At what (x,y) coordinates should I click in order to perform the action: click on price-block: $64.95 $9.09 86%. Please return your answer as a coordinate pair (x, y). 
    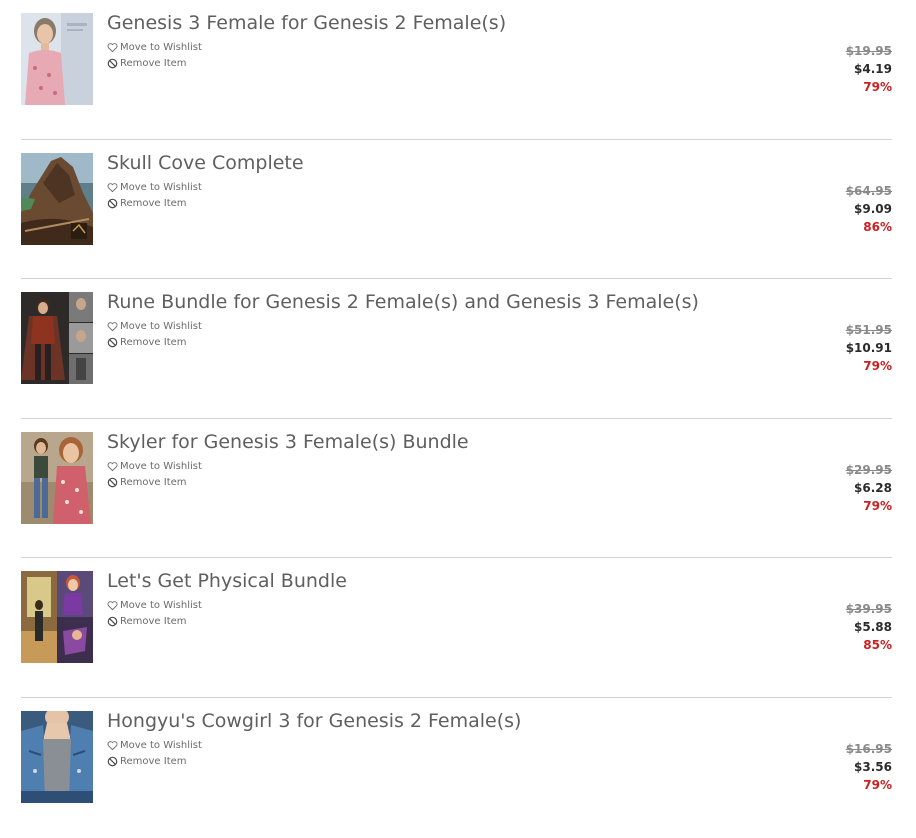
    Looking at the image, I should click on (869, 209).